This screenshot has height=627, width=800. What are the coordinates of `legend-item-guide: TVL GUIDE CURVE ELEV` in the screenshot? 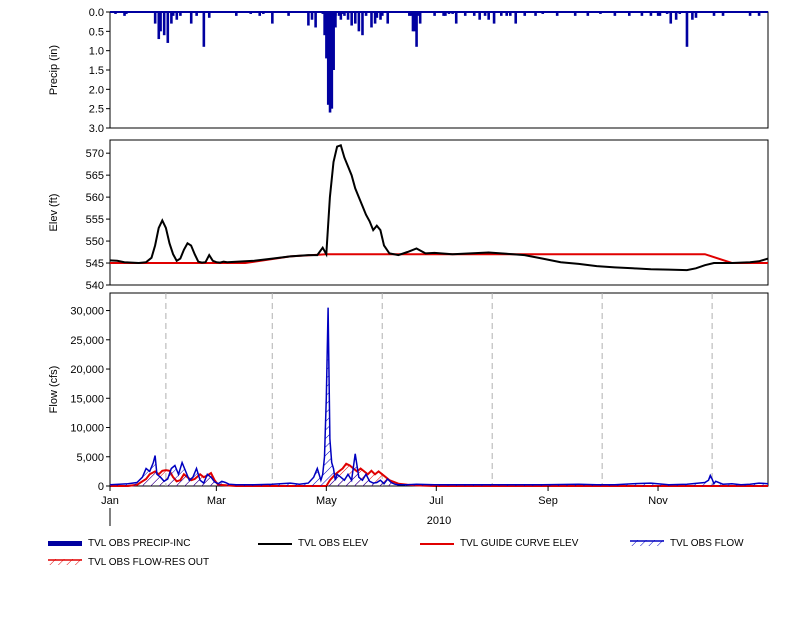 It's located at (499, 543).